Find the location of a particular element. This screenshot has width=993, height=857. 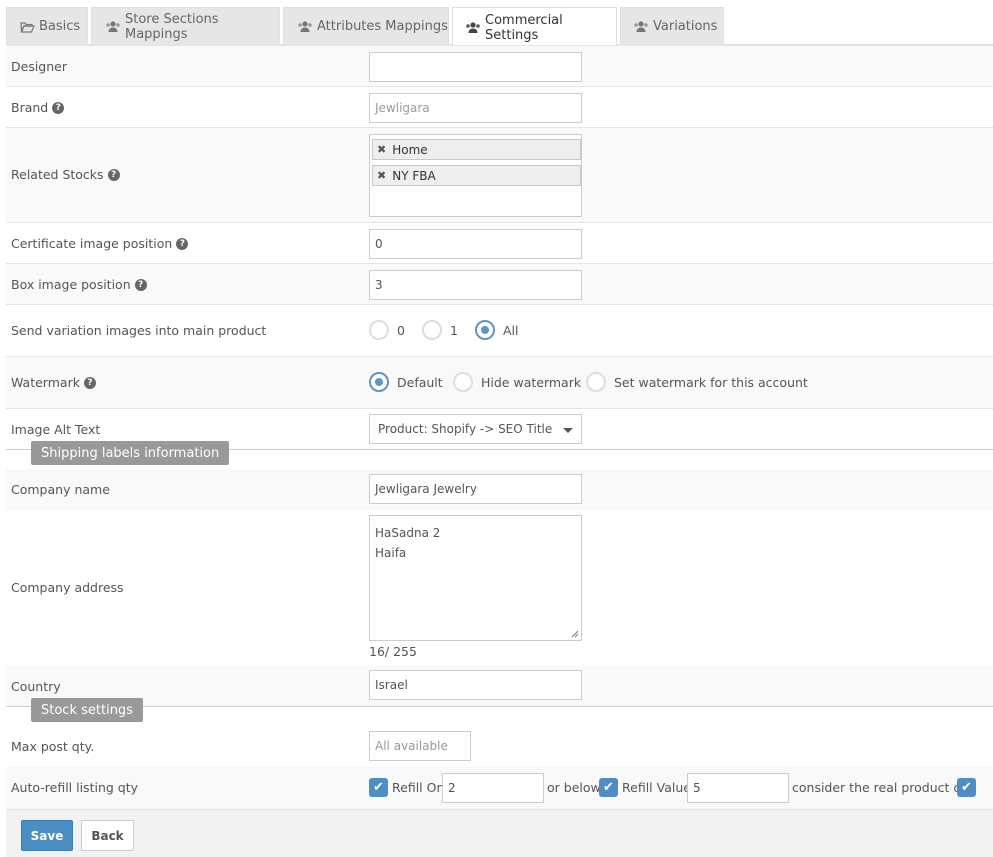

related-stocks-row: Related Stocks ? ✖ Home ✖ NY FBA is located at coordinates (499, 174).